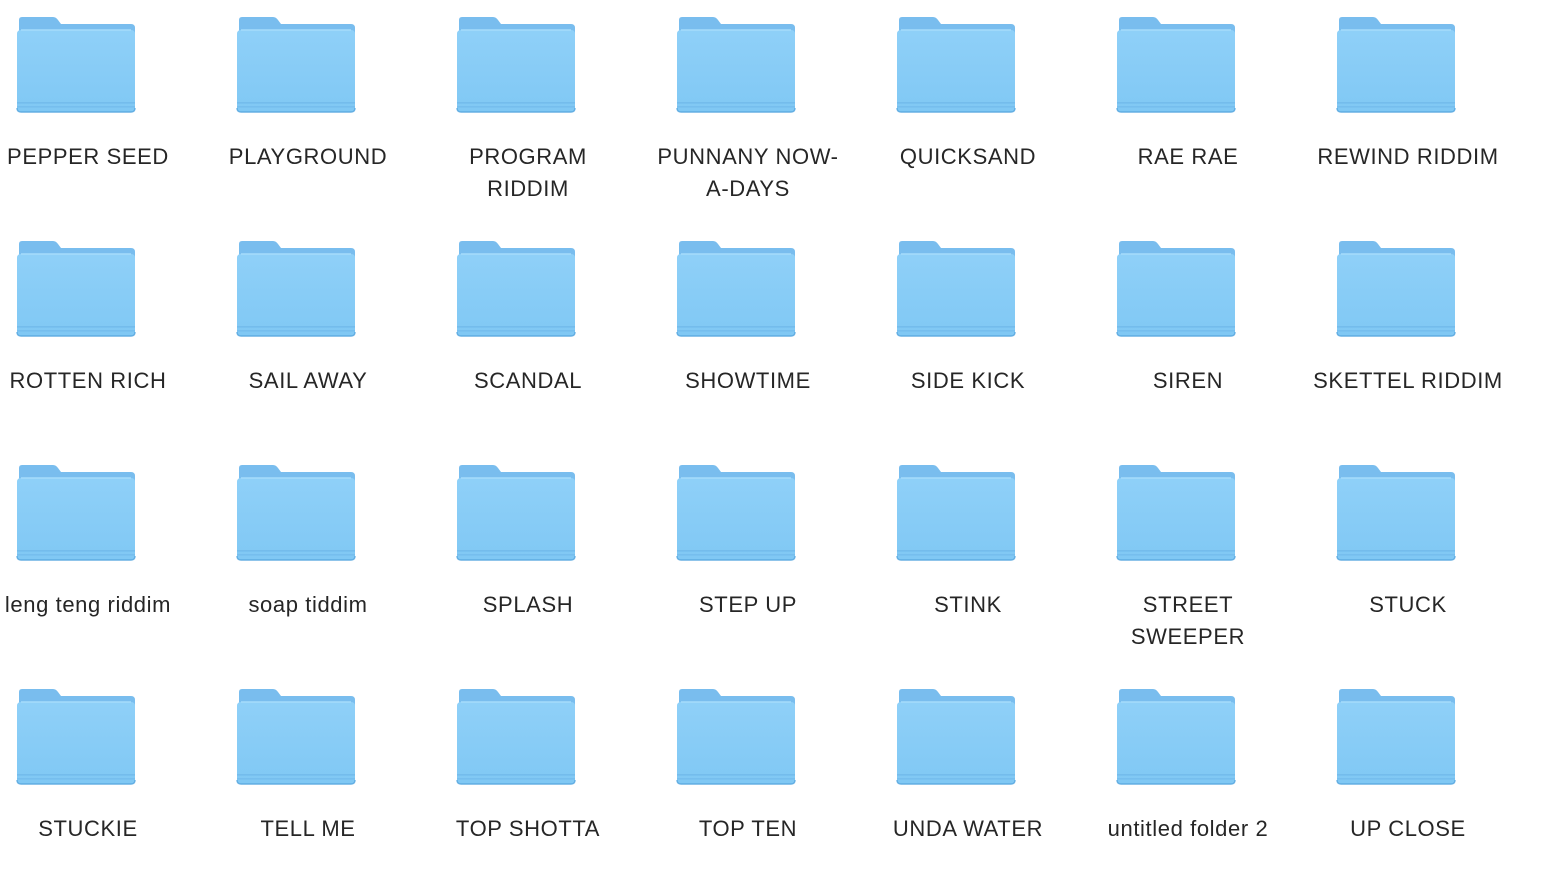 Image resolution: width=1554 pixels, height=882 pixels. I want to click on folder-item: SKETTEL RIDDIM, so click(1408, 329).